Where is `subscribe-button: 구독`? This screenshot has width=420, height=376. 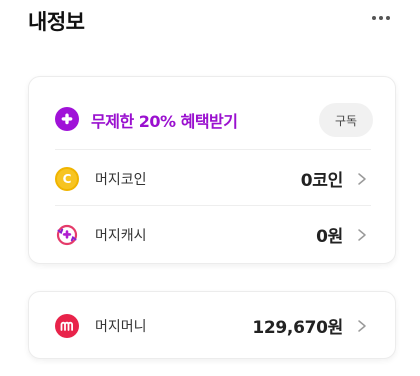 subscribe-button: 구독 is located at coordinates (346, 120).